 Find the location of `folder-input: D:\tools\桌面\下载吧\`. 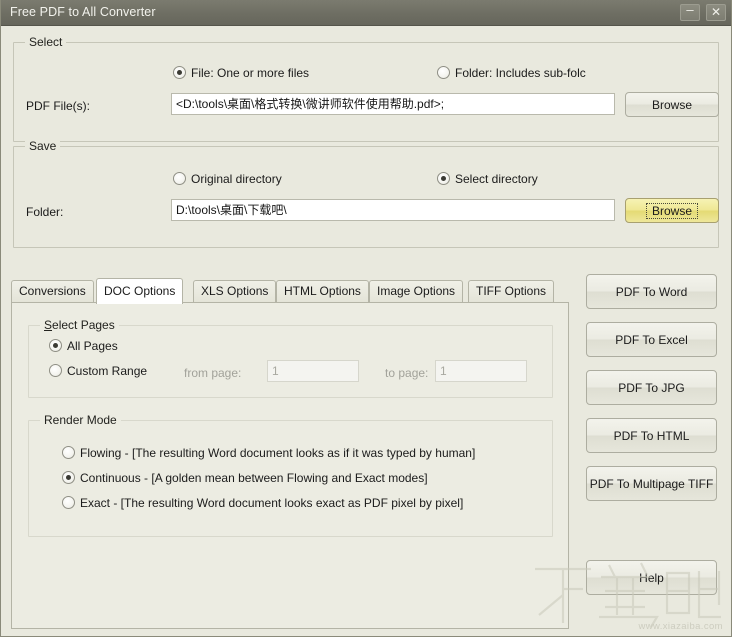

folder-input: D:\tools\桌面\下载吧\ is located at coordinates (393, 210).